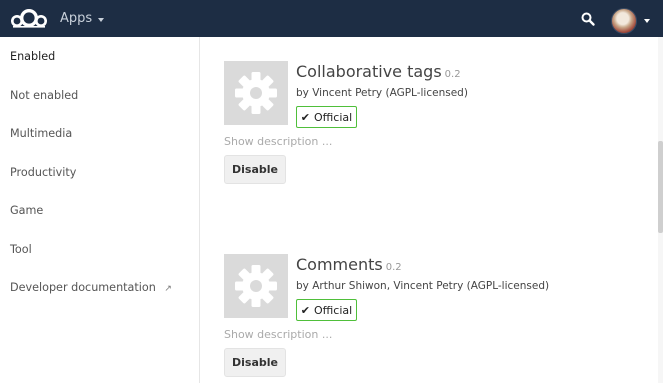 Image resolution: width=663 pixels, height=383 pixels. What do you see at coordinates (588, 19) in the screenshot?
I see `search-icon` at bounding box center [588, 19].